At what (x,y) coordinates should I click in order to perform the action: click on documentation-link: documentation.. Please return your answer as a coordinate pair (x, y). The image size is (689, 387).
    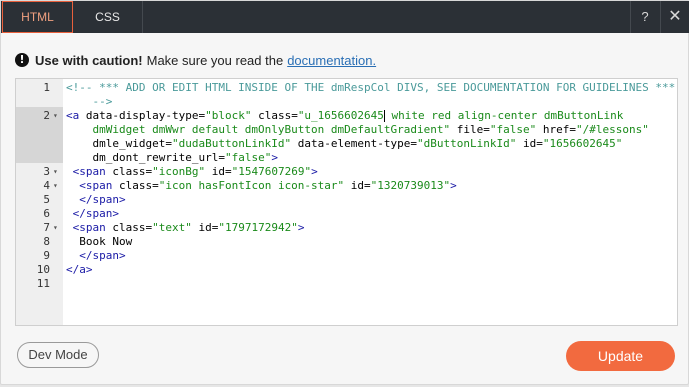
    Looking at the image, I should click on (331, 60).